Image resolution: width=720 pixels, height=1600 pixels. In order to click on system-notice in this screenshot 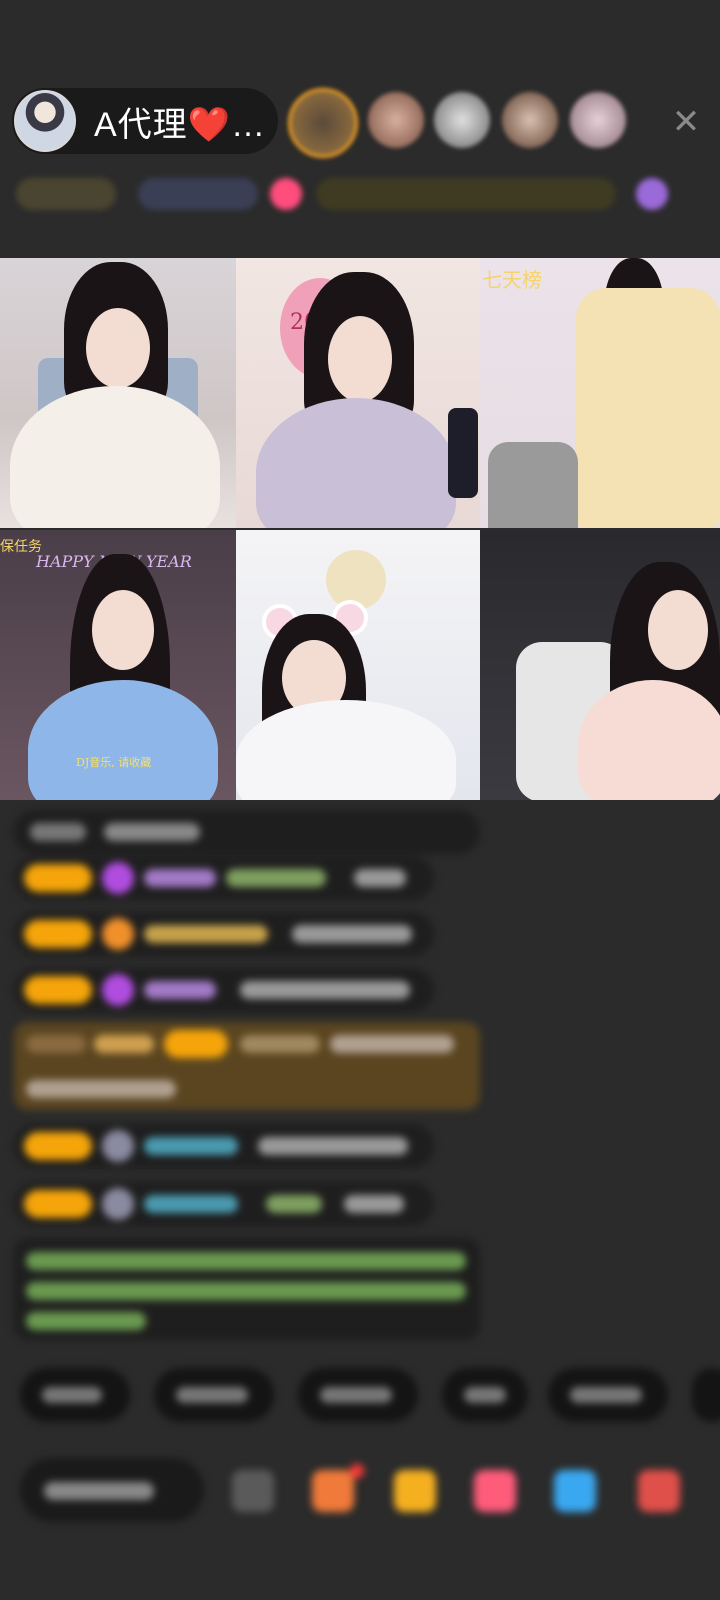, I will do `click(247, 1289)`.